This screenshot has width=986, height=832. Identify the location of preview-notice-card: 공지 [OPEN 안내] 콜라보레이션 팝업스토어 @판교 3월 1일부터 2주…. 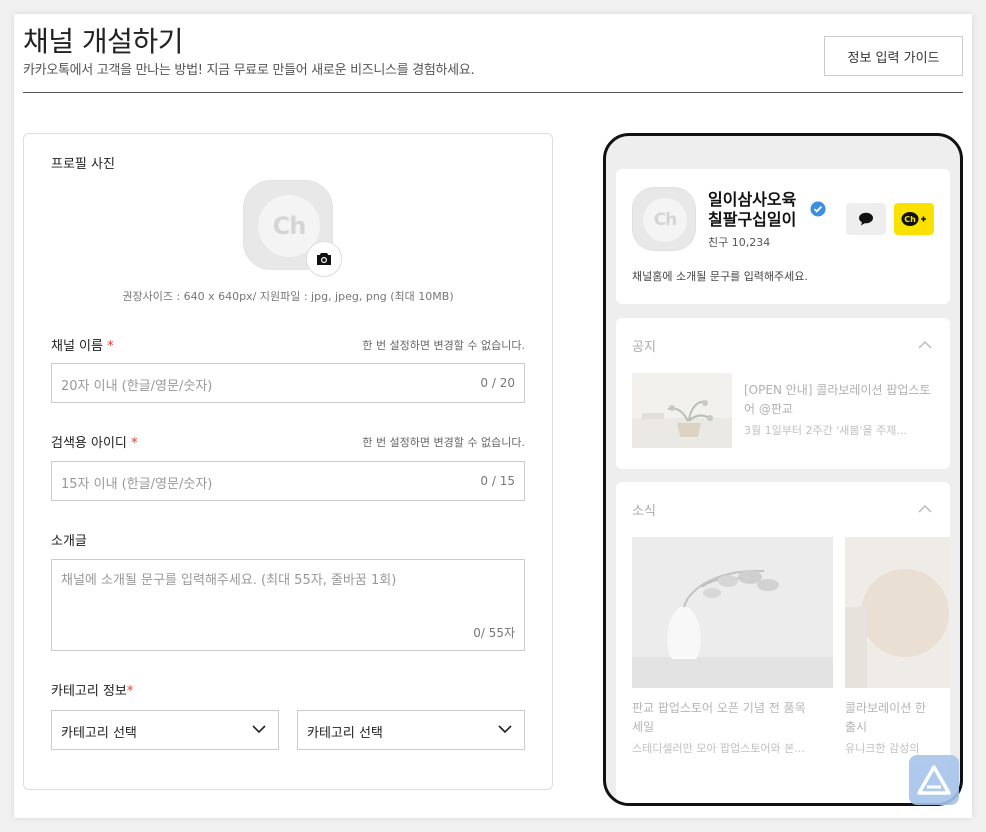
(783, 393).